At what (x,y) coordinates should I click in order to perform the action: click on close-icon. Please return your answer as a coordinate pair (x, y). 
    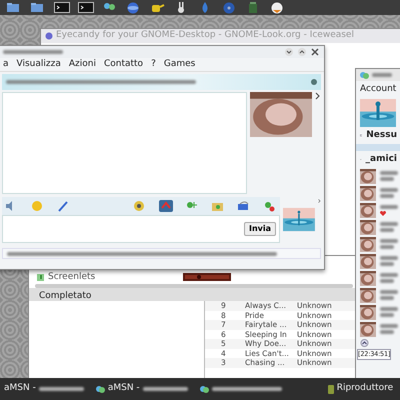
    Looking at the image, I should click on (315, 52).